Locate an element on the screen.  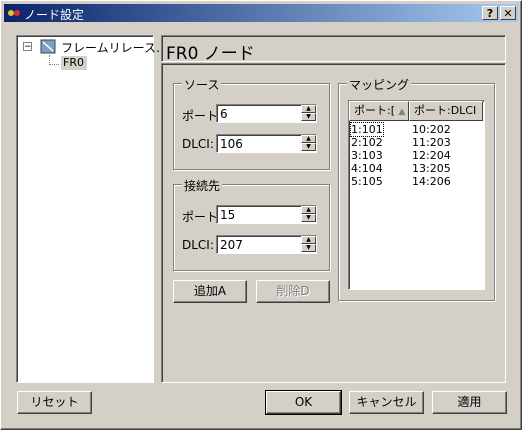
cell-destination: 12:204 is located at coordinates (431, 155).